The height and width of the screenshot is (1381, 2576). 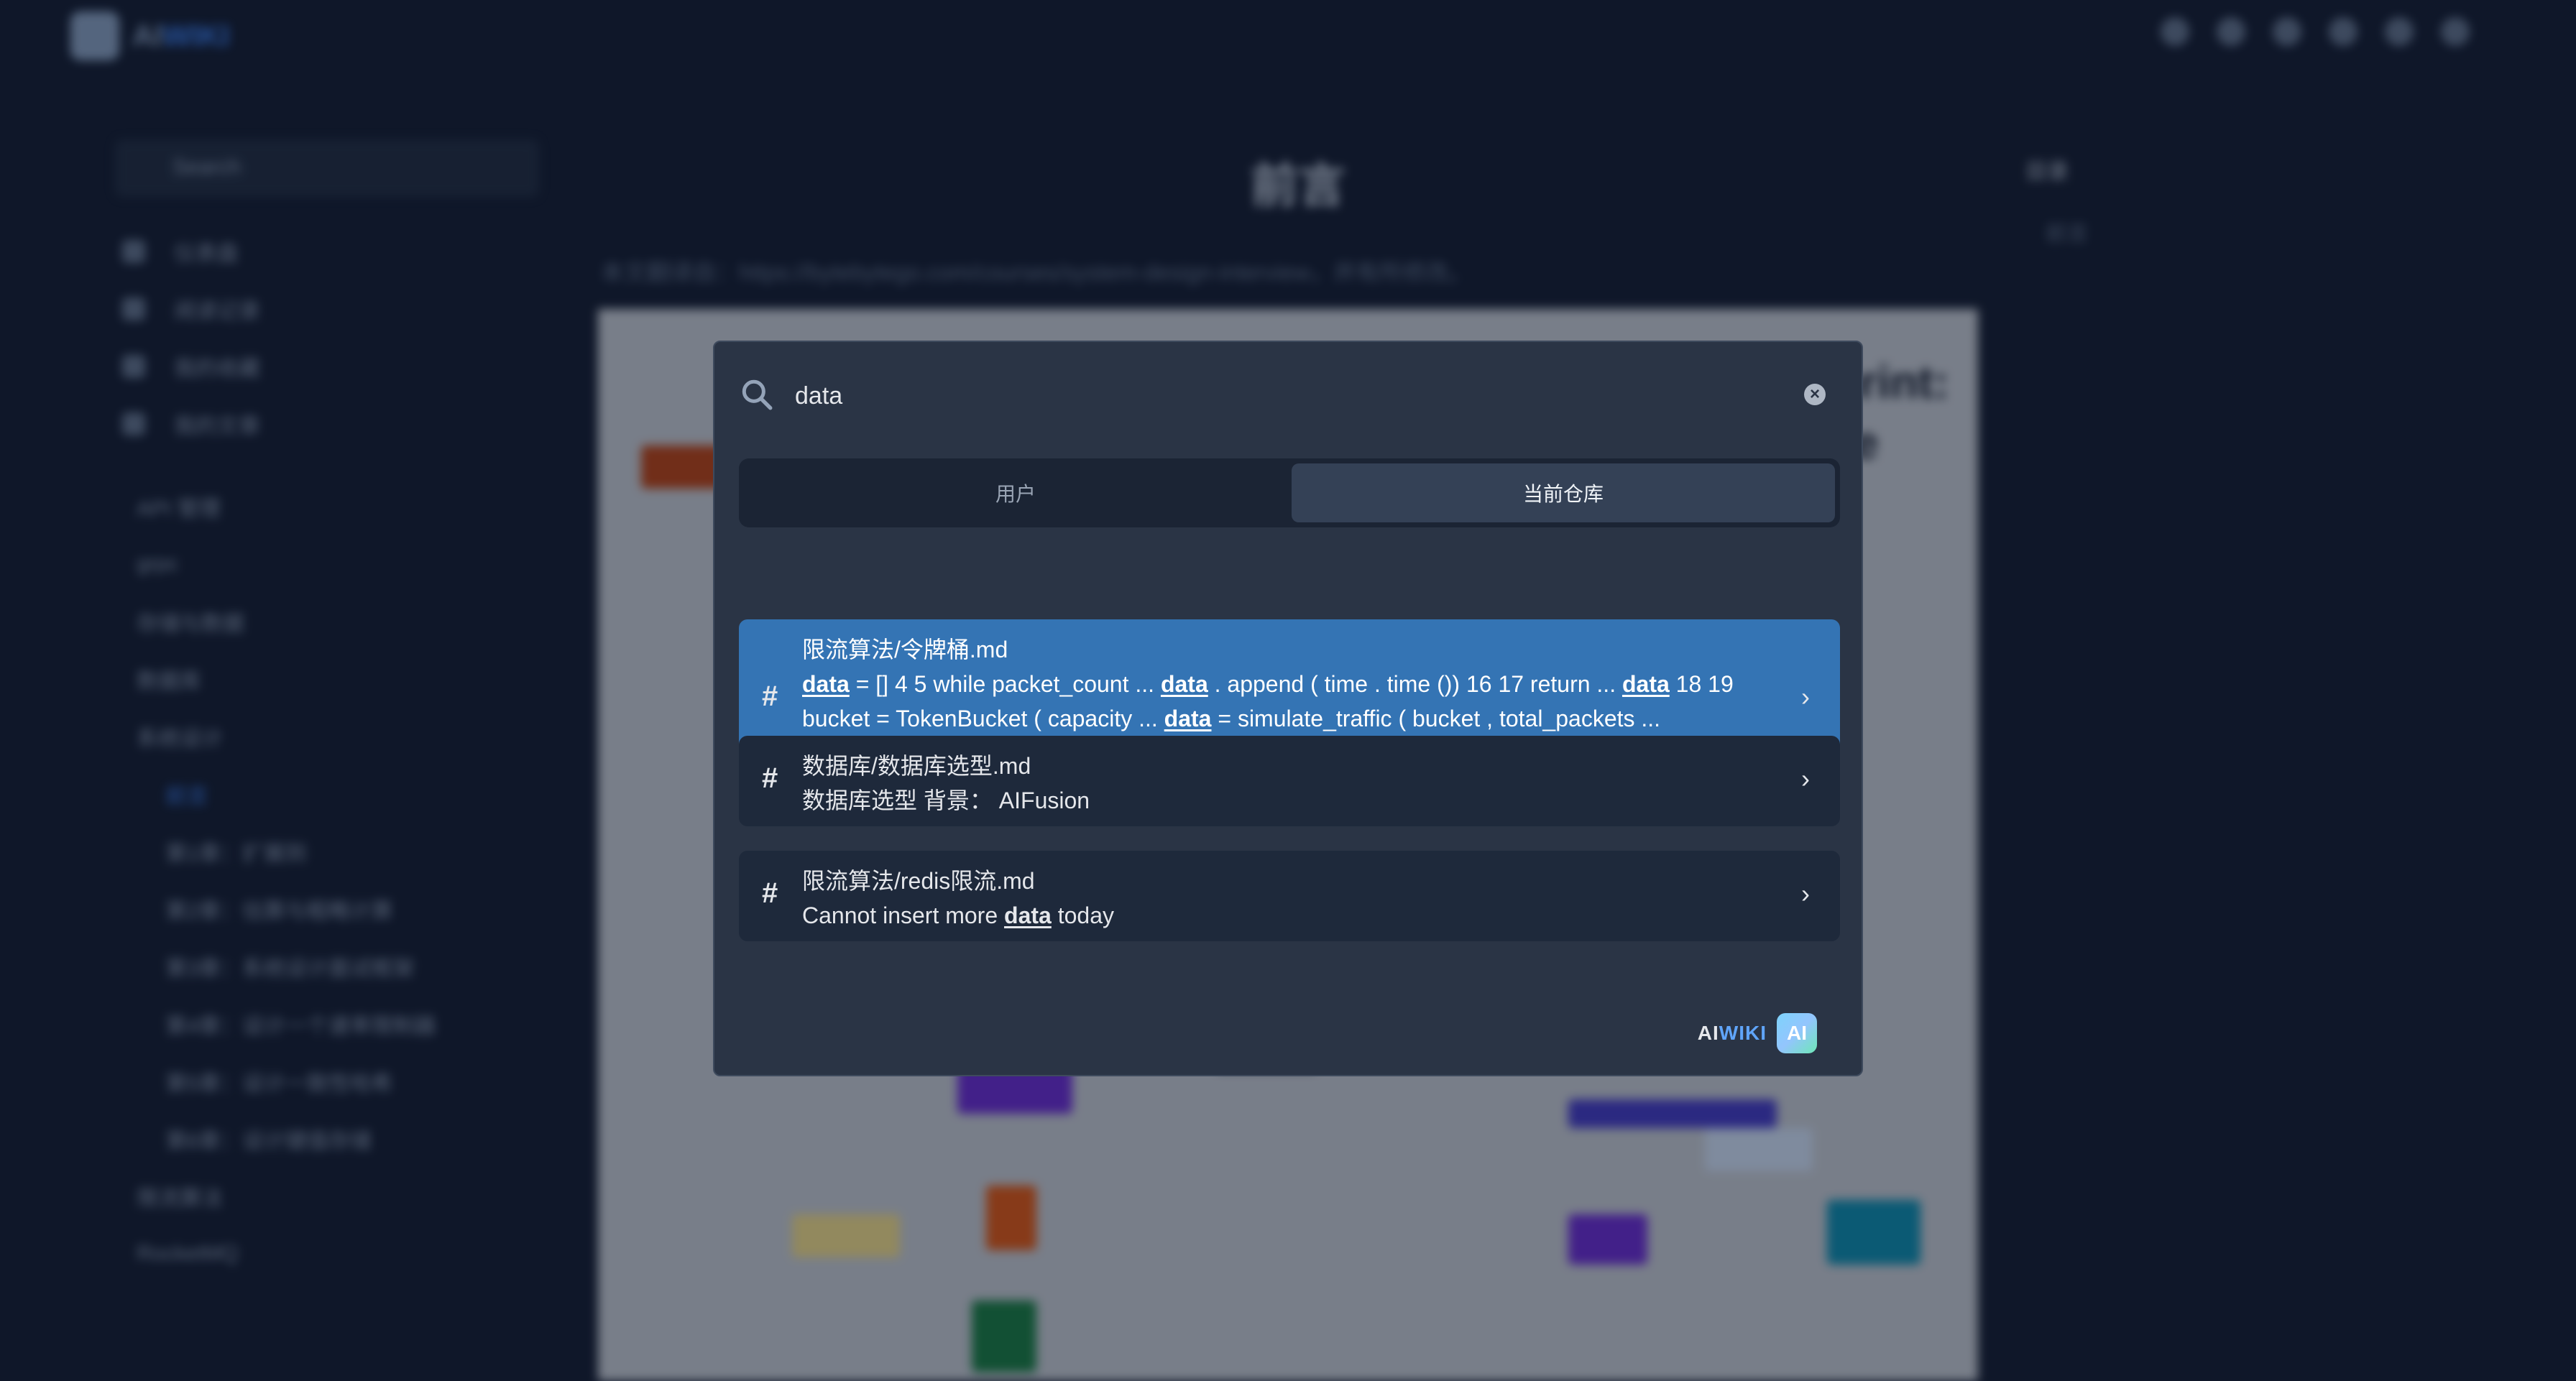 I want to click on sidebar-tree-item: 存储与数据, so click(x=338, y=622).